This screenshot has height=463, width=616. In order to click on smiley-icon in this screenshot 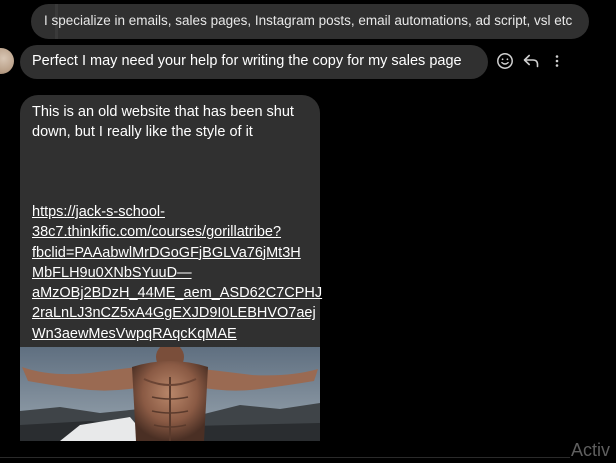, I will do `click(505, 61)`.